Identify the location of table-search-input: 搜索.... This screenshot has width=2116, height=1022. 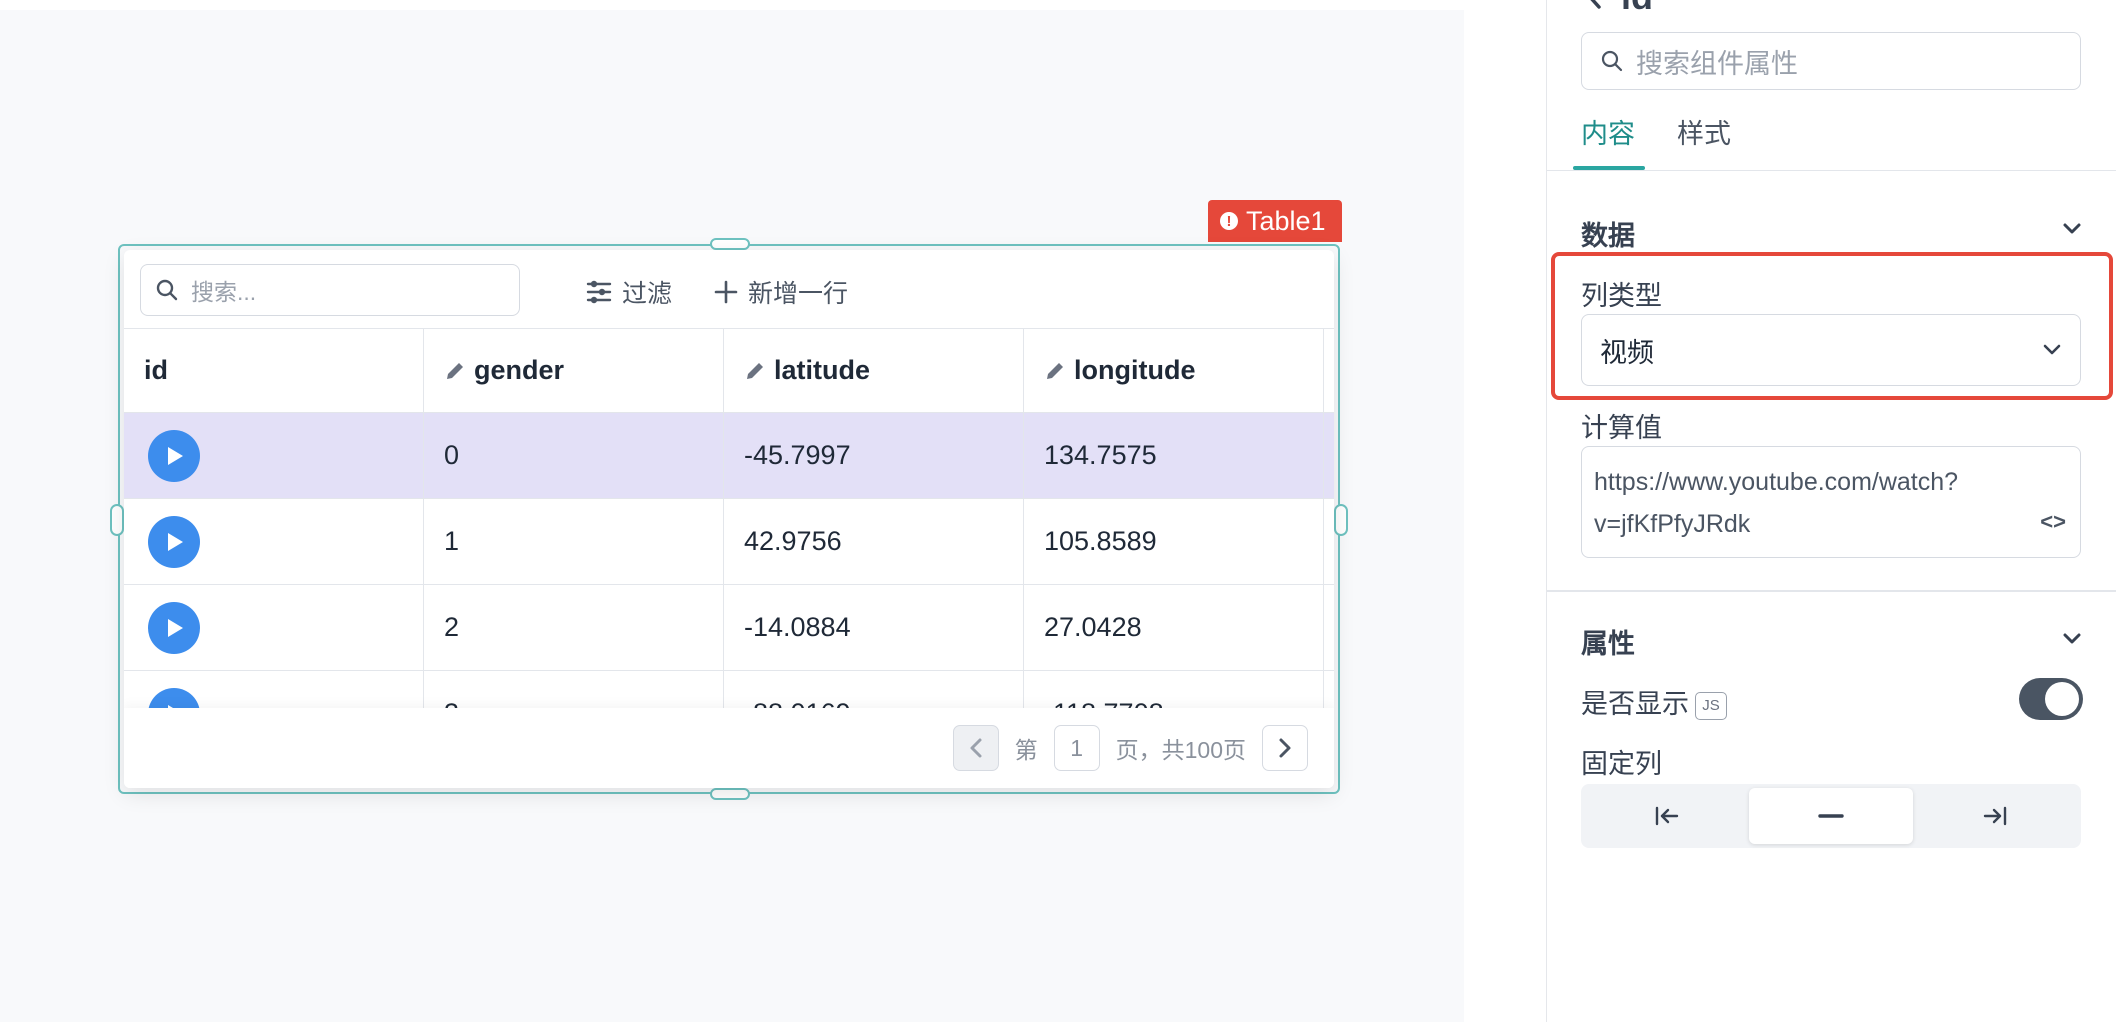
(330, 290).